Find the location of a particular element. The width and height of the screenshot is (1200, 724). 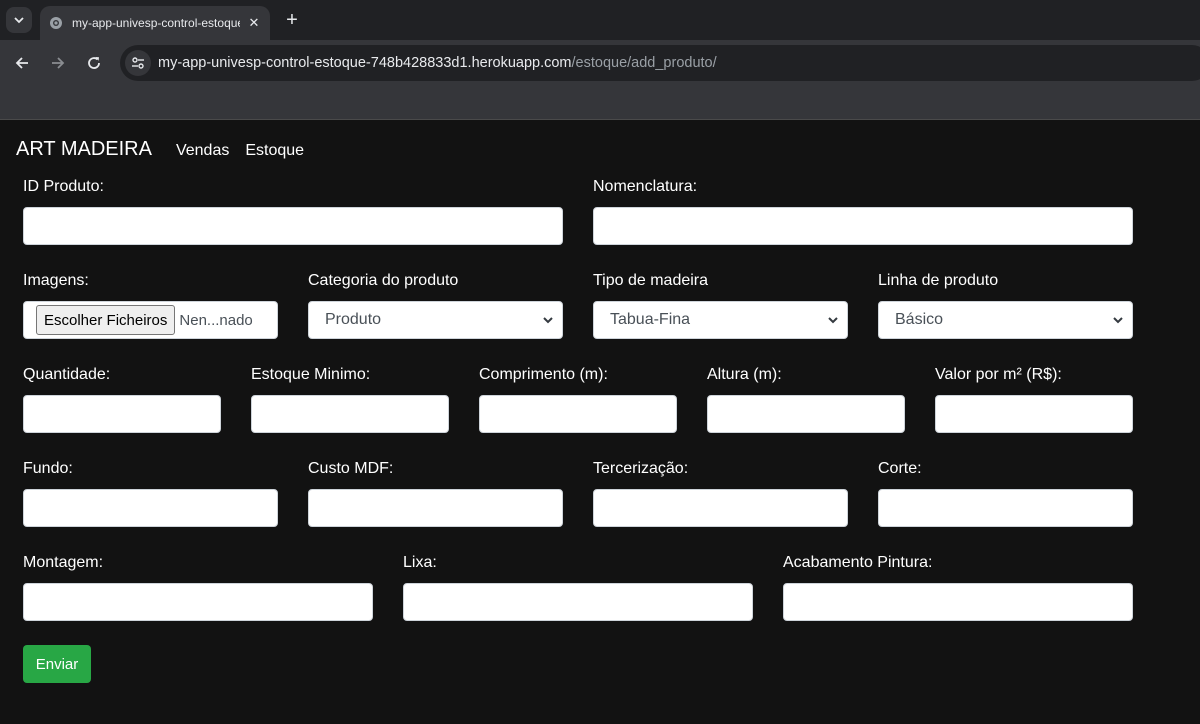

montagem-input is located at coordinates (198, 602).